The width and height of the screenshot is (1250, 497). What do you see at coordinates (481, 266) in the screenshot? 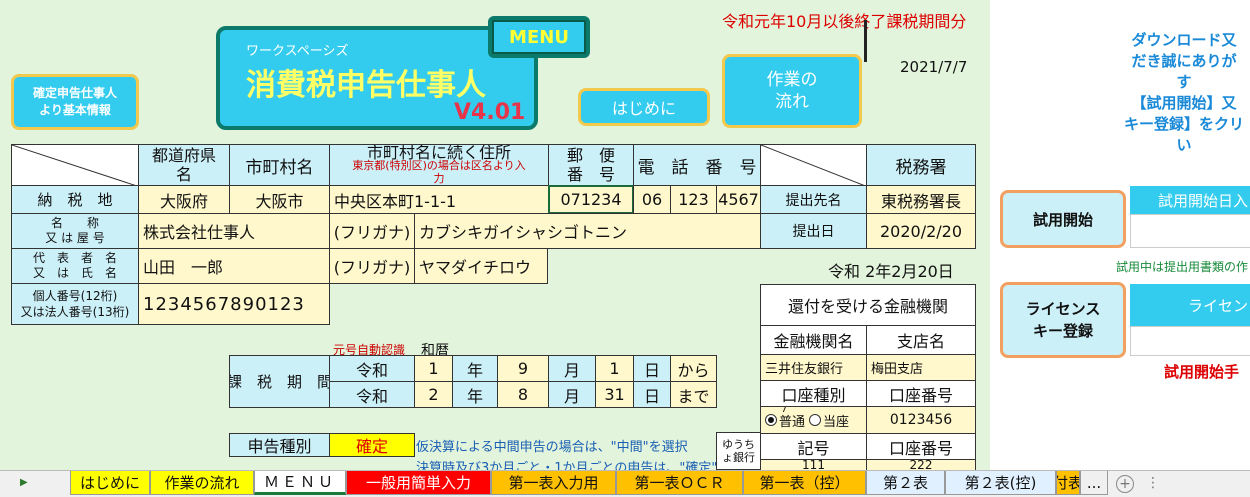
I see `representative-kana: ヤマダイチロウ` at bounding box center [481, 266].